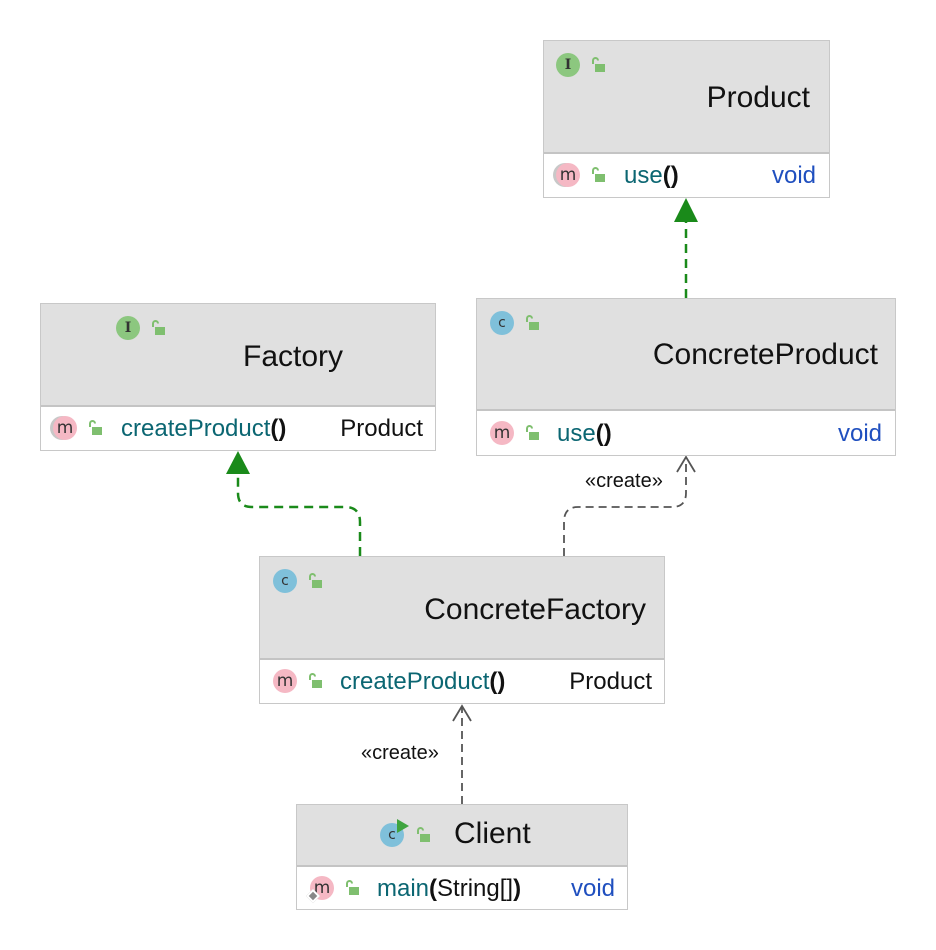  What do you see at coordinates (238, 355) in the screenshot?
I see `node-header: I Factory` at bounding box center [238, 355].